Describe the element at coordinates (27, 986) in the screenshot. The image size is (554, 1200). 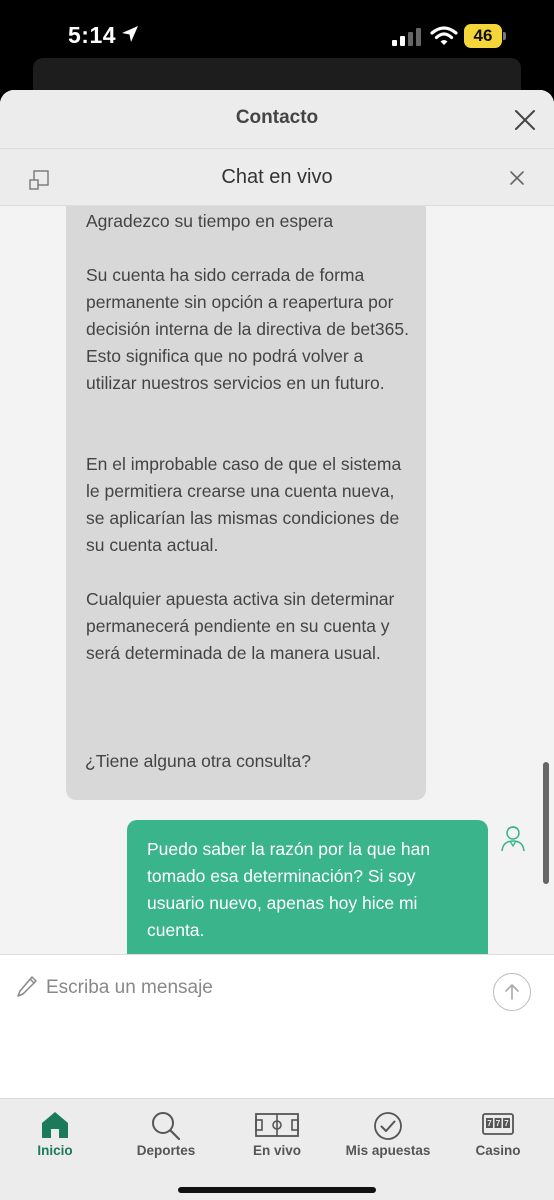
I see `pencil-icon` at that location.